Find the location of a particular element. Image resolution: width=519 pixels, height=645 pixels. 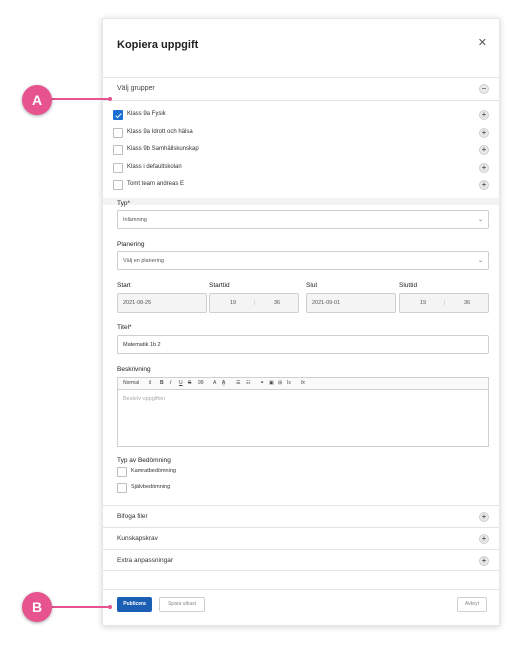

section-bifoga-filer: Bifoga filer + is located at coordinates (301, 516).